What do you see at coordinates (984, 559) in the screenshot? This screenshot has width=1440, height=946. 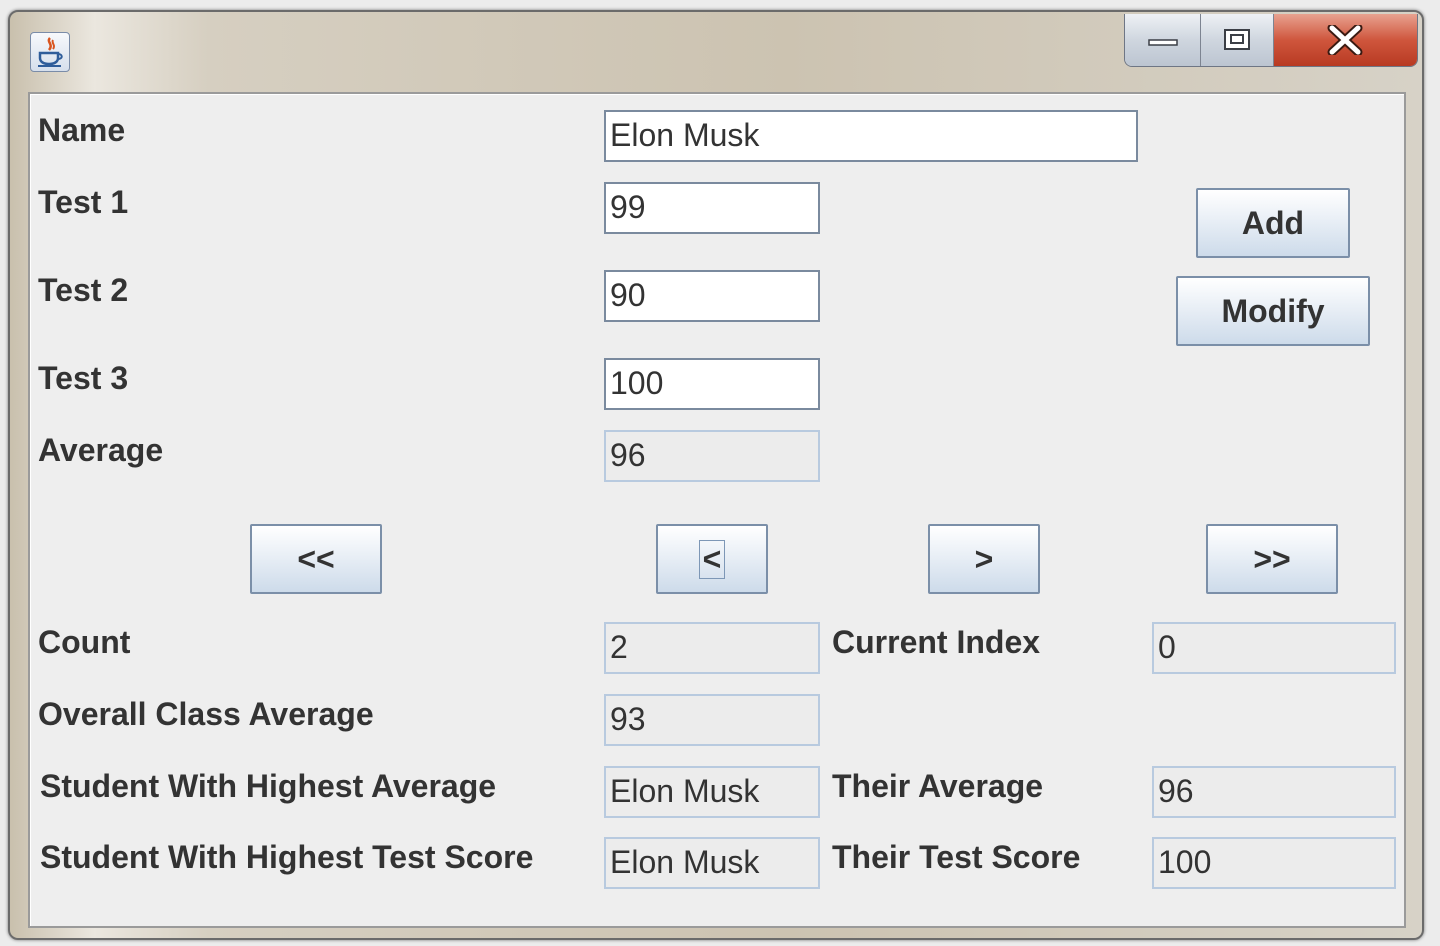 I see `next-record-button: >` at bounding box center [984, 559].